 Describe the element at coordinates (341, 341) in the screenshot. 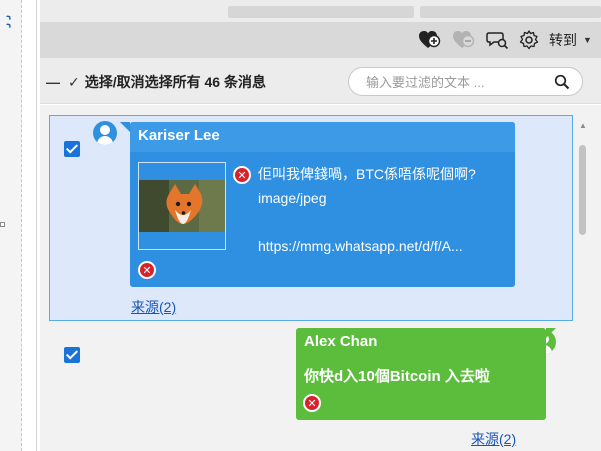

I see `sender-name: Alex Chan` at that location.